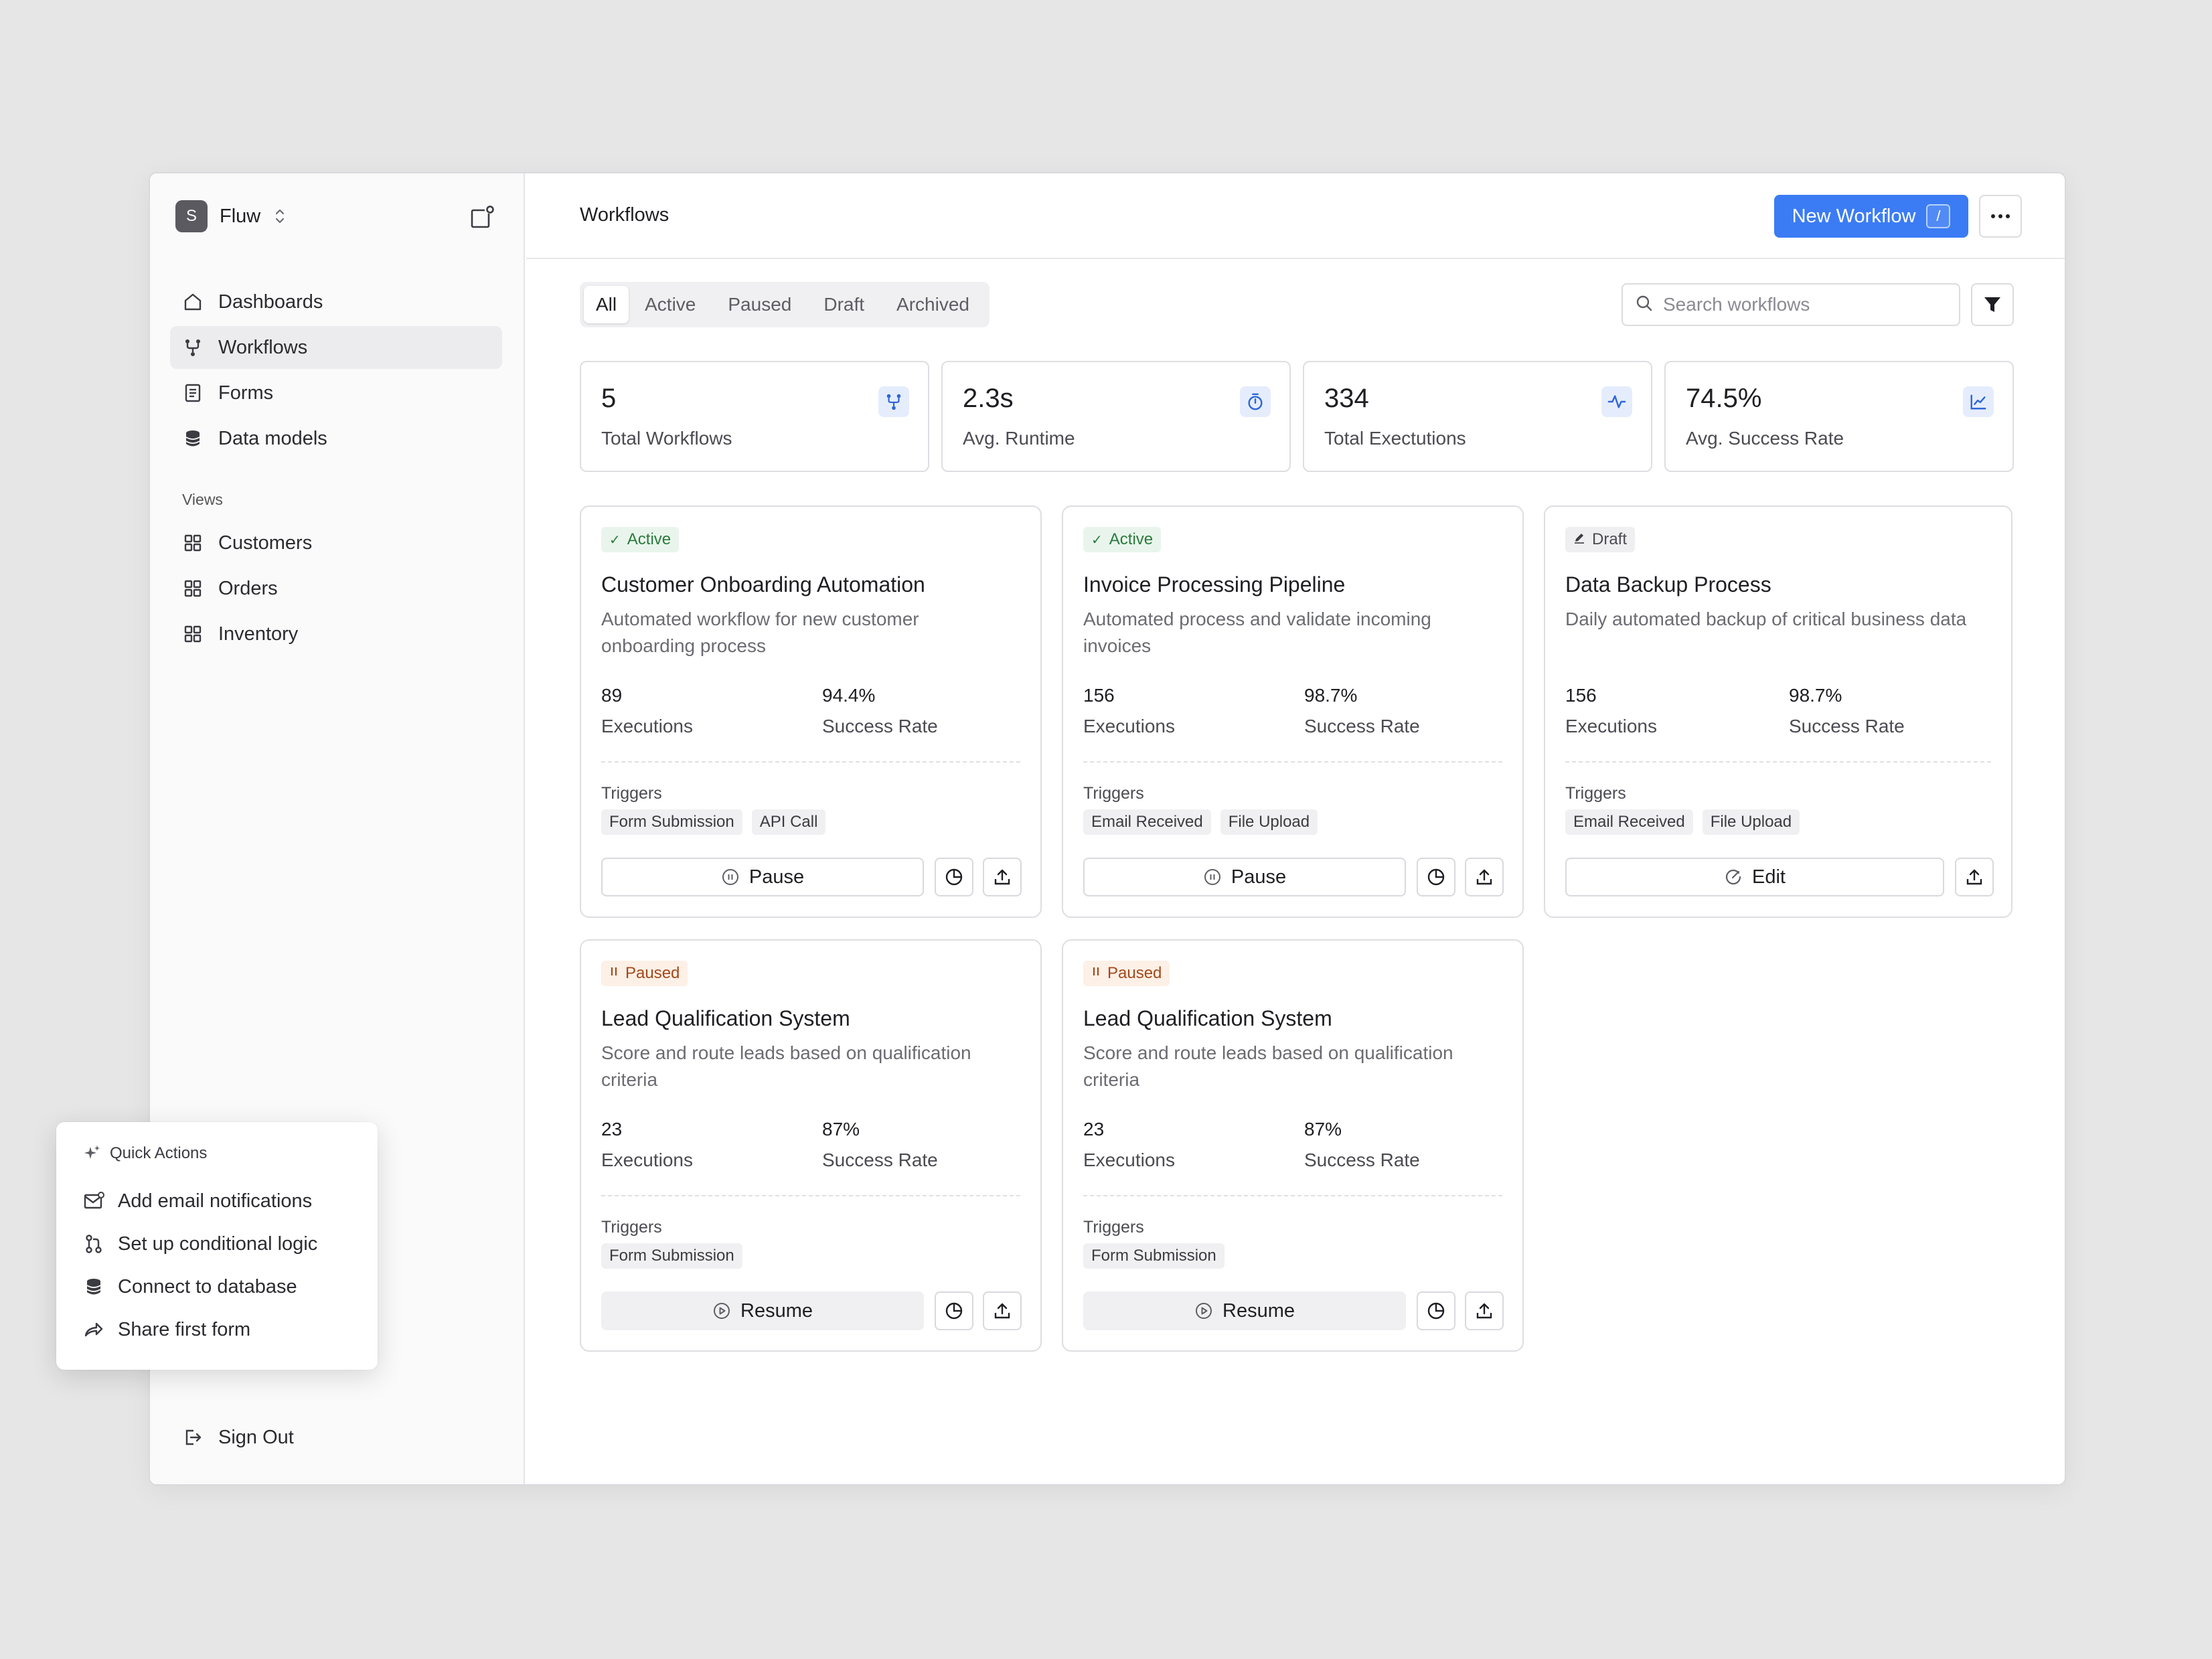  What do you see at coordinates (336, 543) in the screenshot?
I see `view-item-customers: Customers` at bounding box center [336, 543].